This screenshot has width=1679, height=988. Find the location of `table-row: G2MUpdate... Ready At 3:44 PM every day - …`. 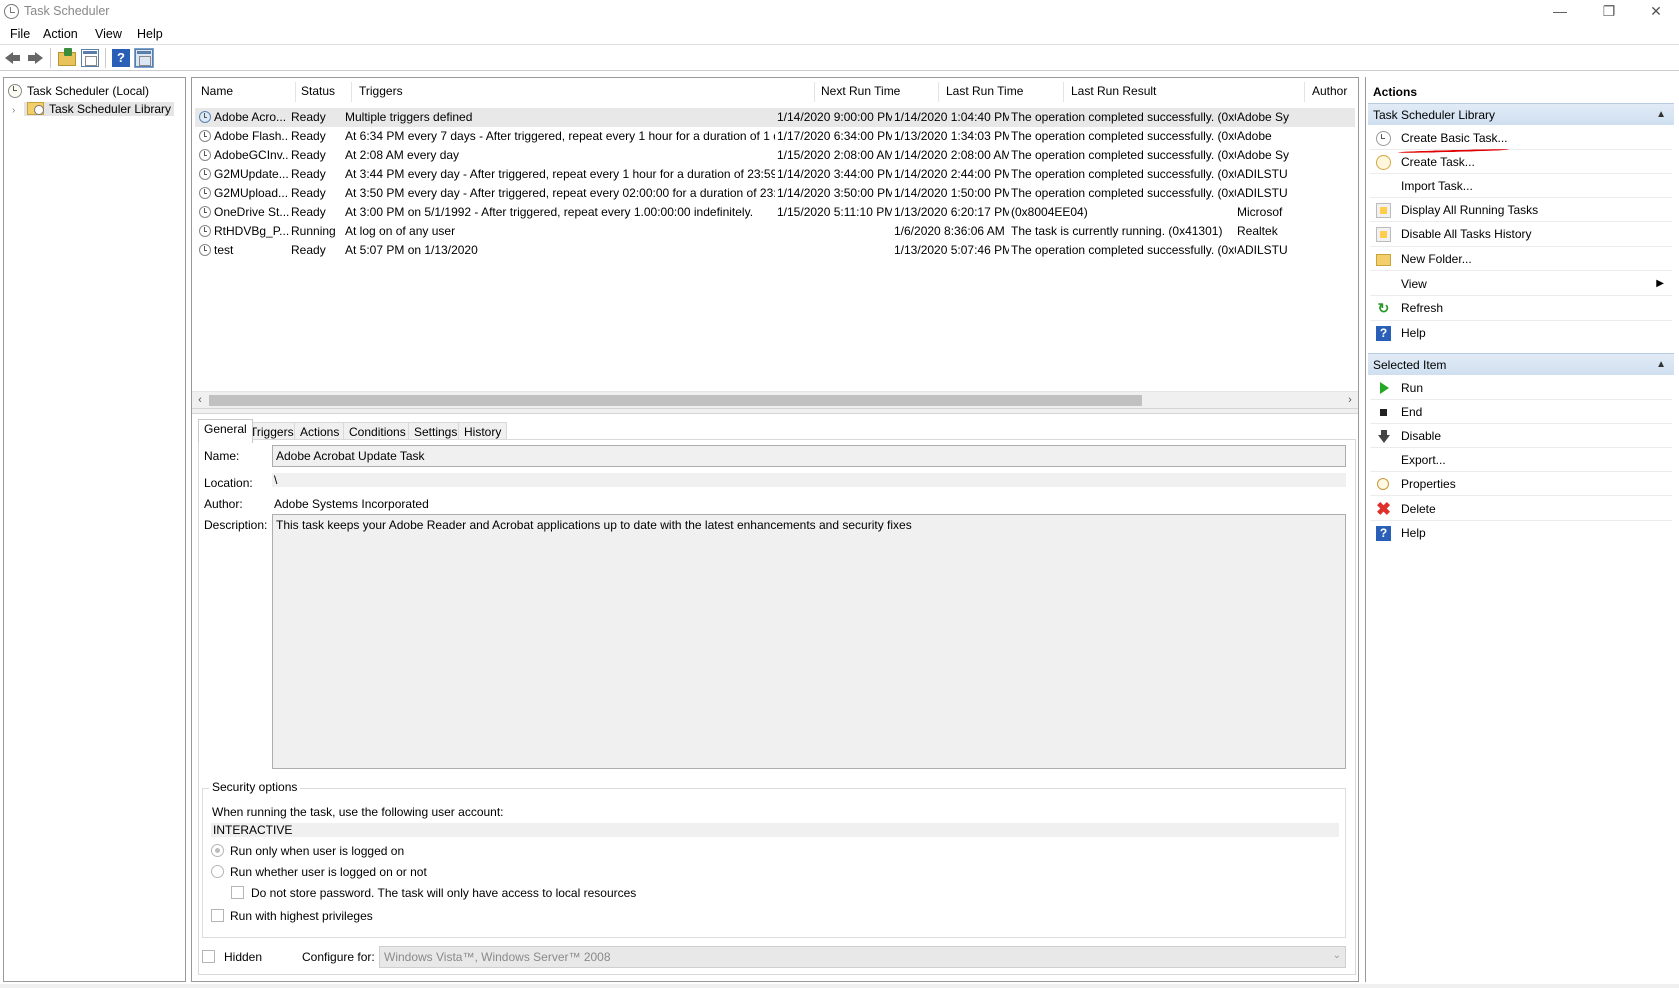

table-row: G2MUpdate... Ready At 3:44 PM every day - … is located at coordinates (775, 174).